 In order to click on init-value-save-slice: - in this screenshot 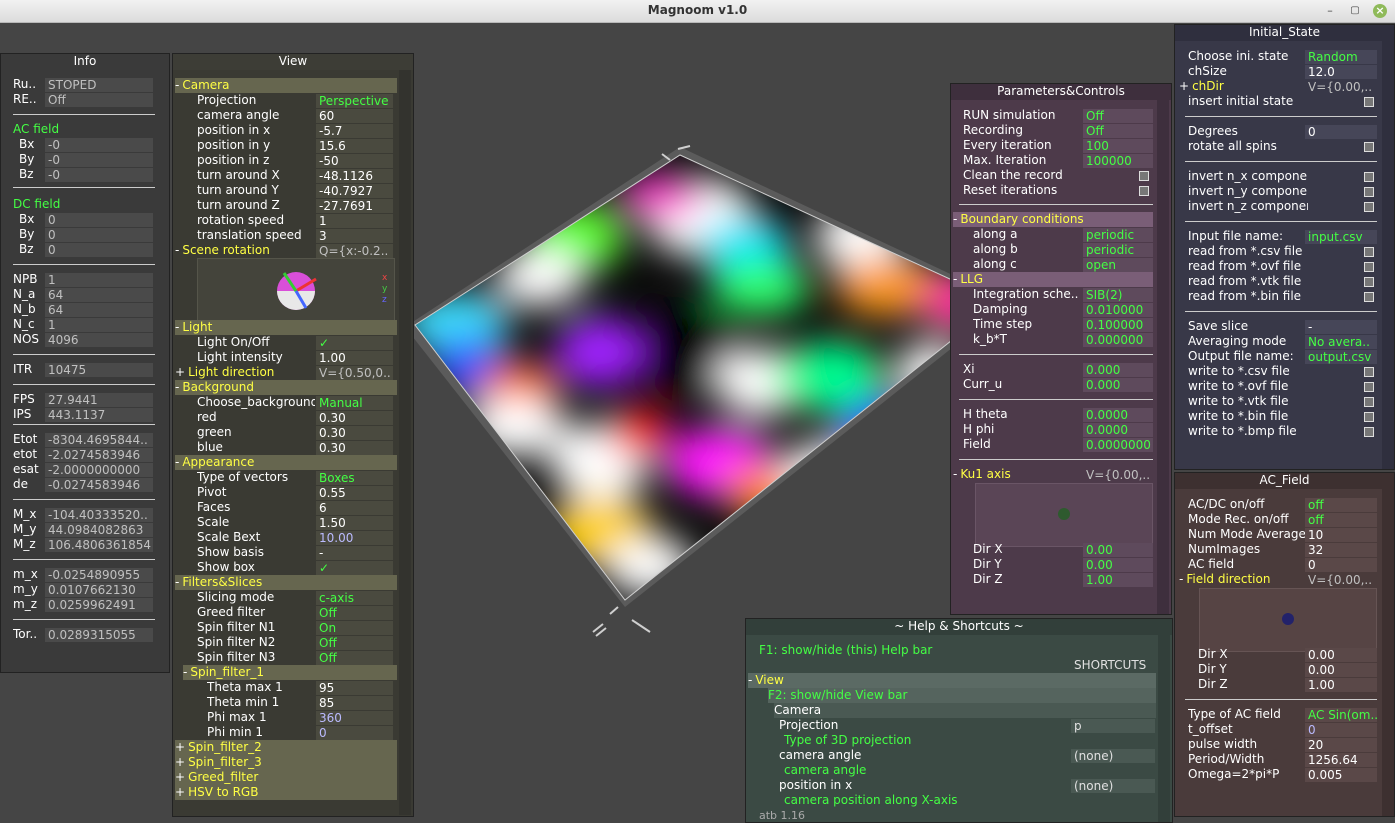, I will do `click(1341, 327)`.